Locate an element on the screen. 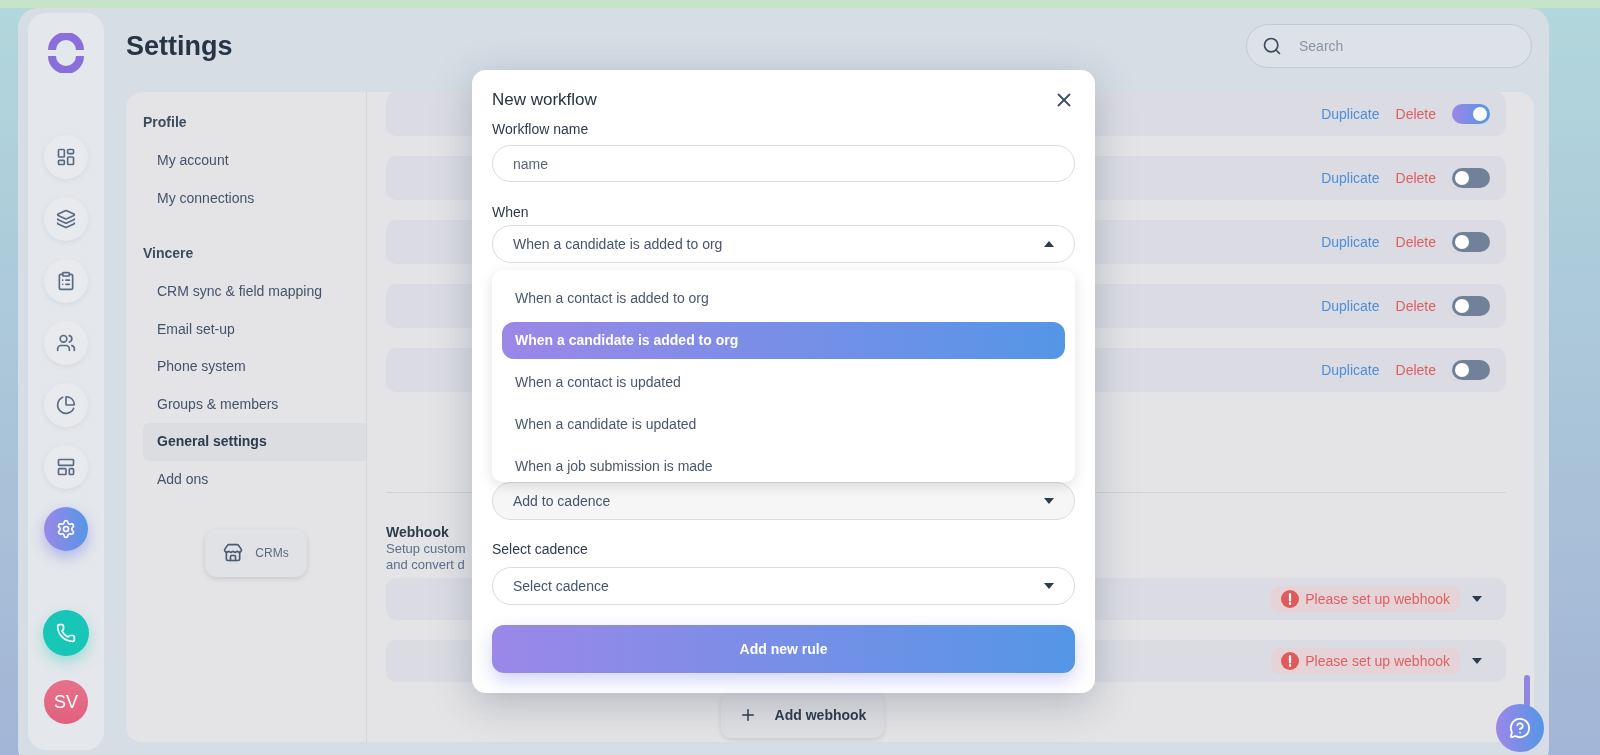 The width and height of the screenshot is (1600, 755). nav-item: My connections is located at coordinates (254, 198).